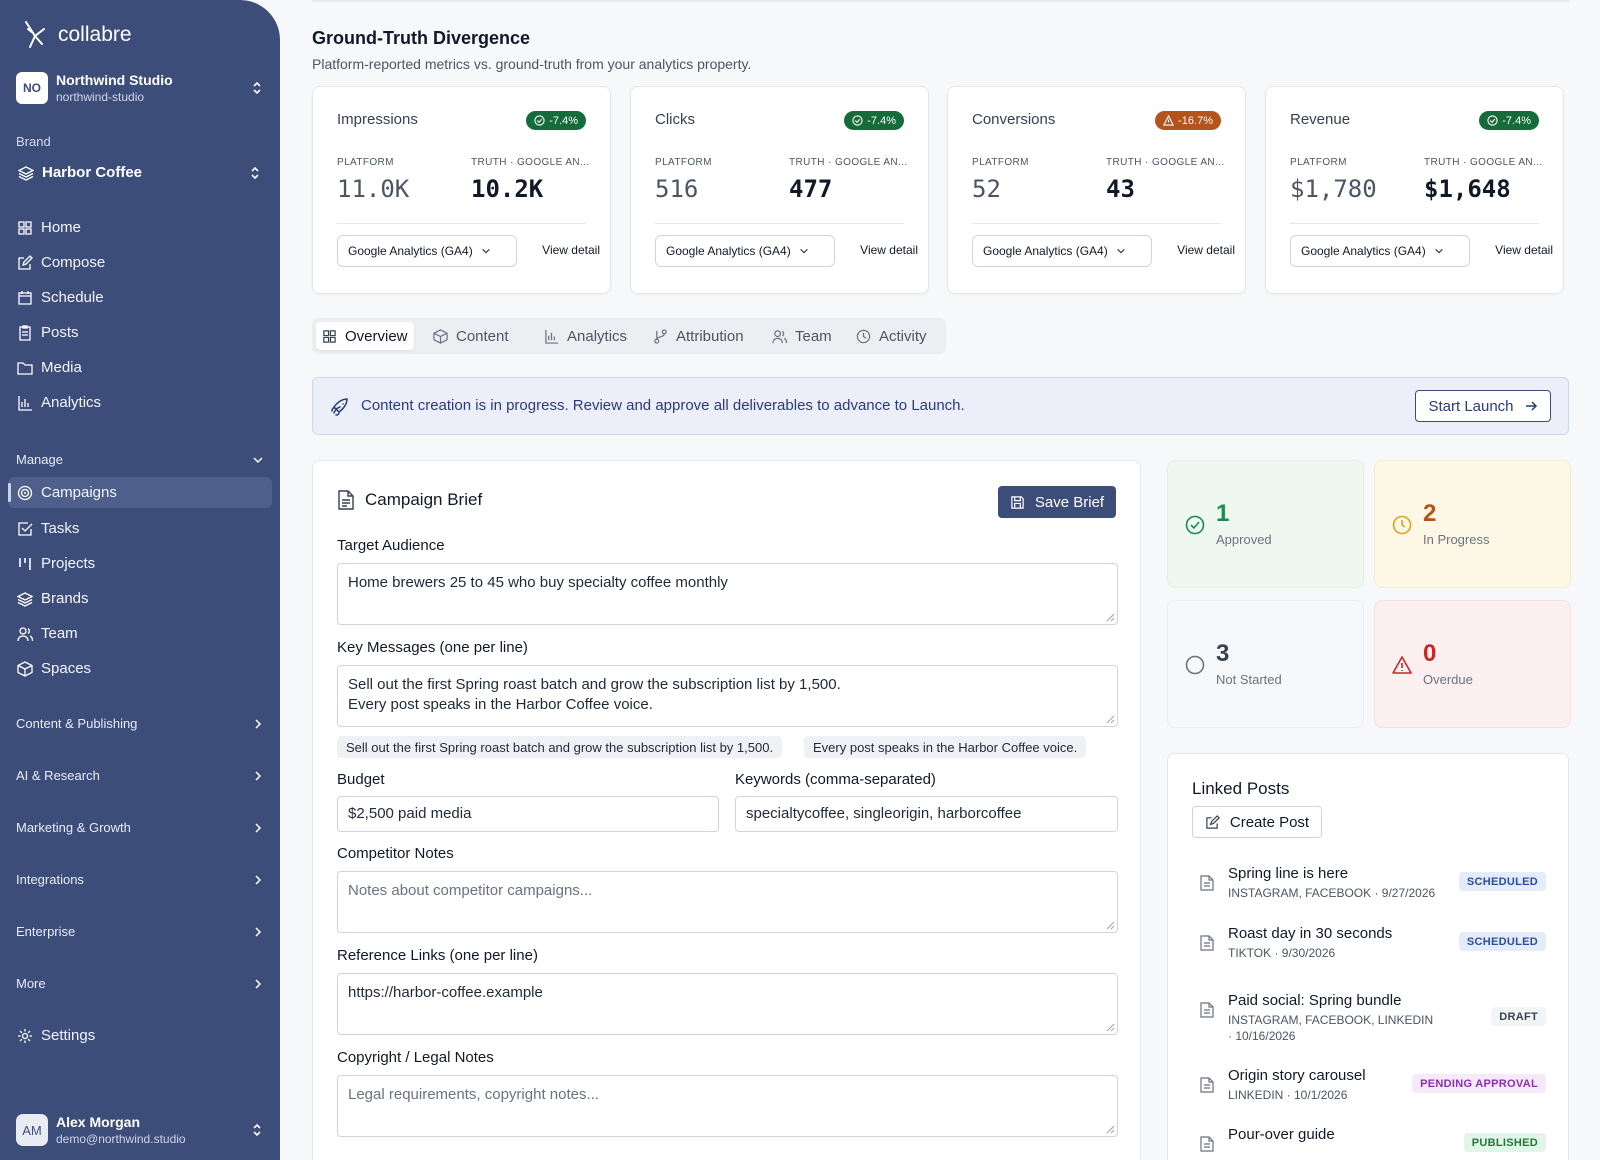 The width and height of the screenshot is (1600, 1160). I want to click on group-enterprise: Enterprise, so click(140, 931).